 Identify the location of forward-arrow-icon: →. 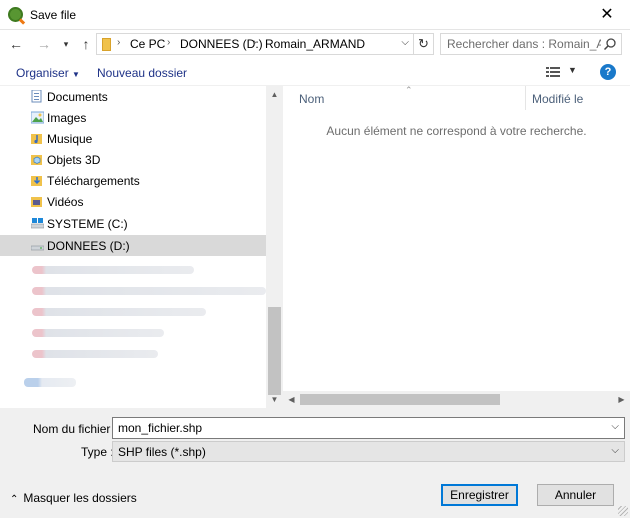
(44, 44).